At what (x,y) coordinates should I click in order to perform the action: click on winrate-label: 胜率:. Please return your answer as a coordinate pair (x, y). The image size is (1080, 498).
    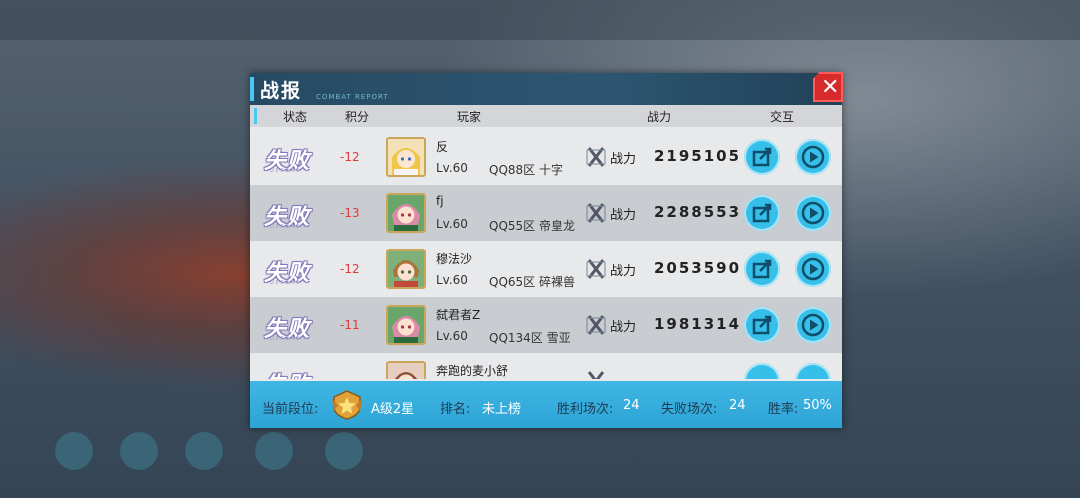
    Looking at the image, I should click on (783, 409).